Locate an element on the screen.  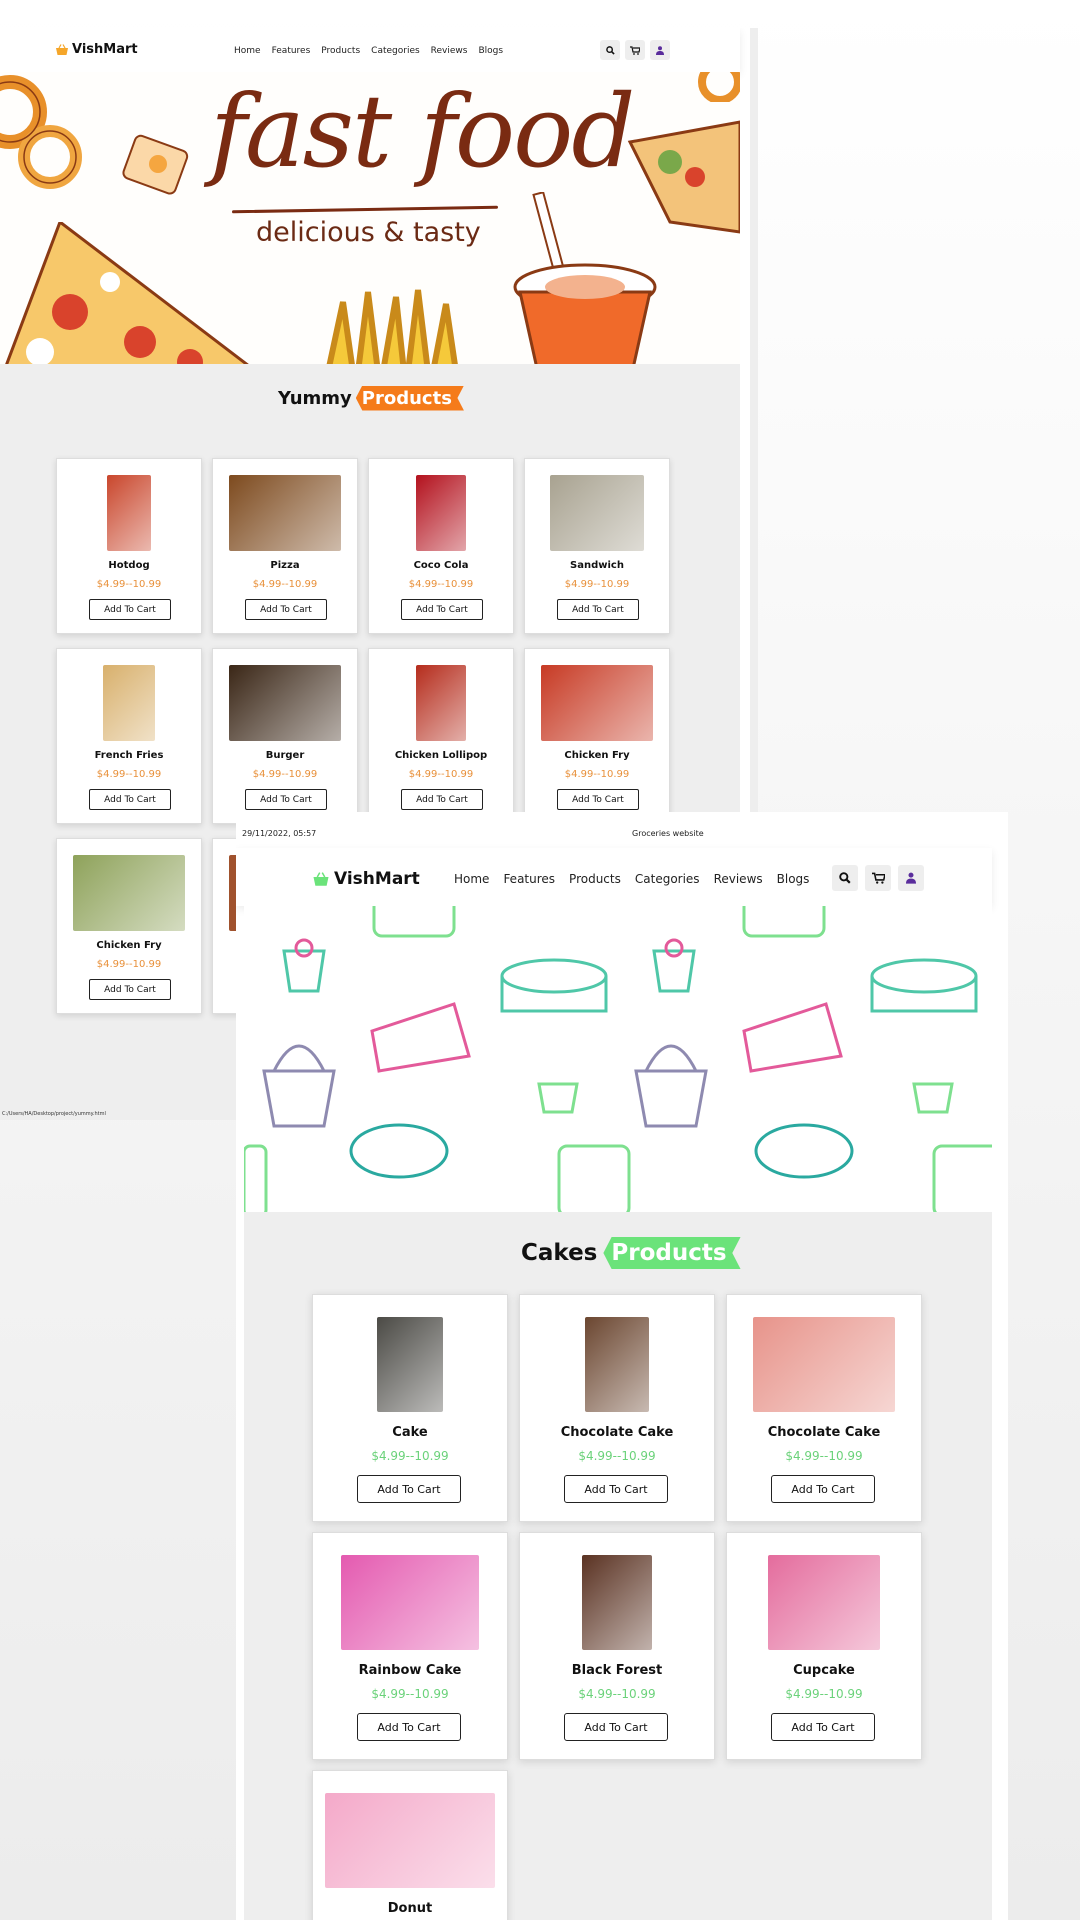
product-card: Chicken Fry $4.99--10.99 Add To Cart is located at coordinates (597, 736).